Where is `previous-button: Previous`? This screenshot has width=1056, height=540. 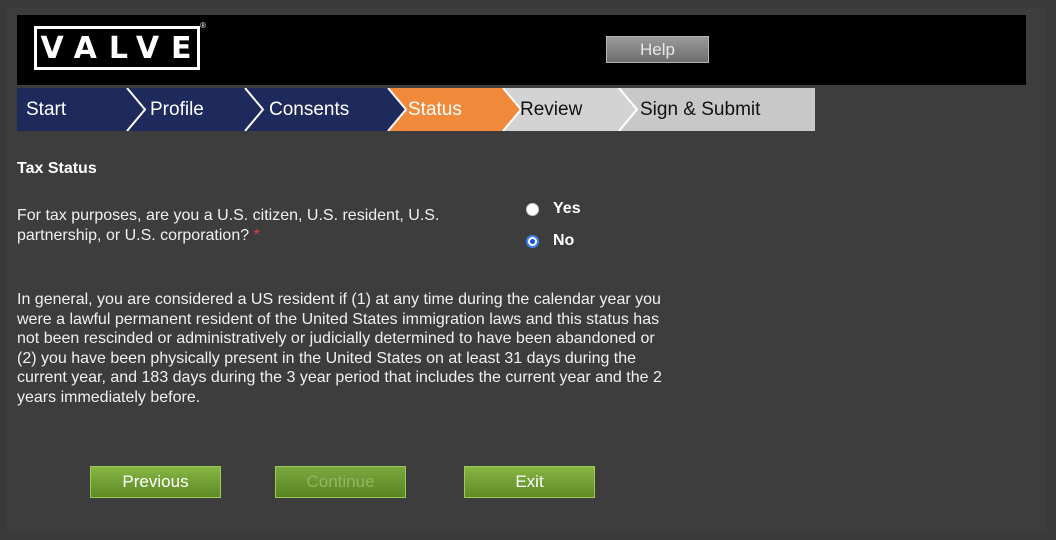 previous-button: Previous is located at coordinates (155, 482).